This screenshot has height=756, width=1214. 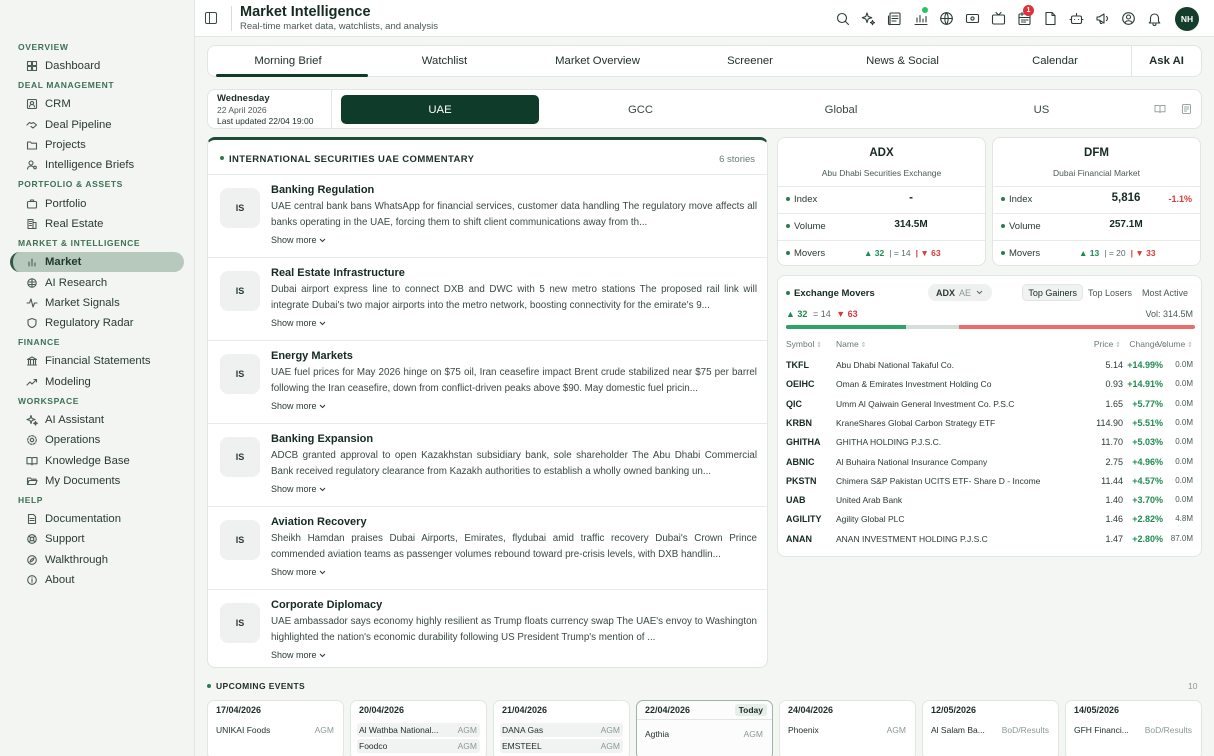 I want to click on ask-ai-button: Ask AI, so click(x=1166, y=61).